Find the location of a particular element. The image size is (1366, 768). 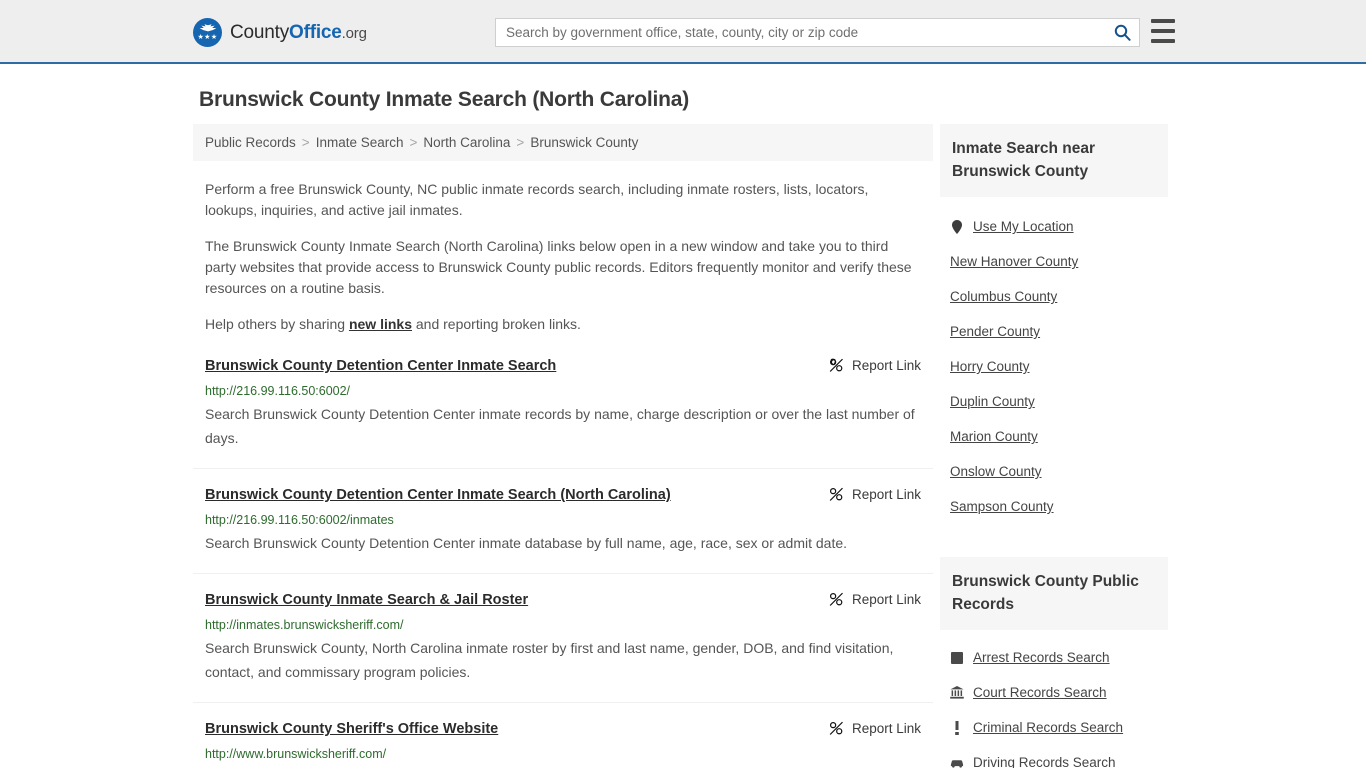

map-pin-icon is located at coordinates (957, 226).